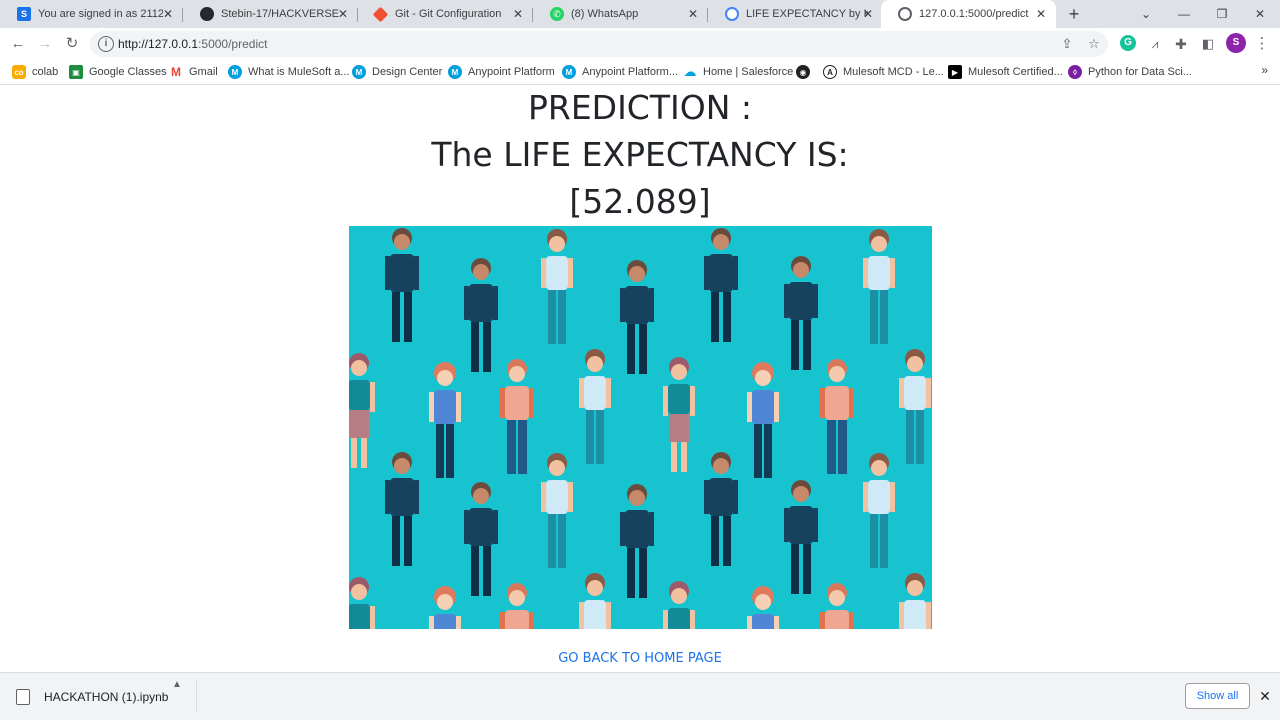  Describe the element at coordinates (1155, 44) in the screenshot. I see `extension-icon: ⩘` at that location.